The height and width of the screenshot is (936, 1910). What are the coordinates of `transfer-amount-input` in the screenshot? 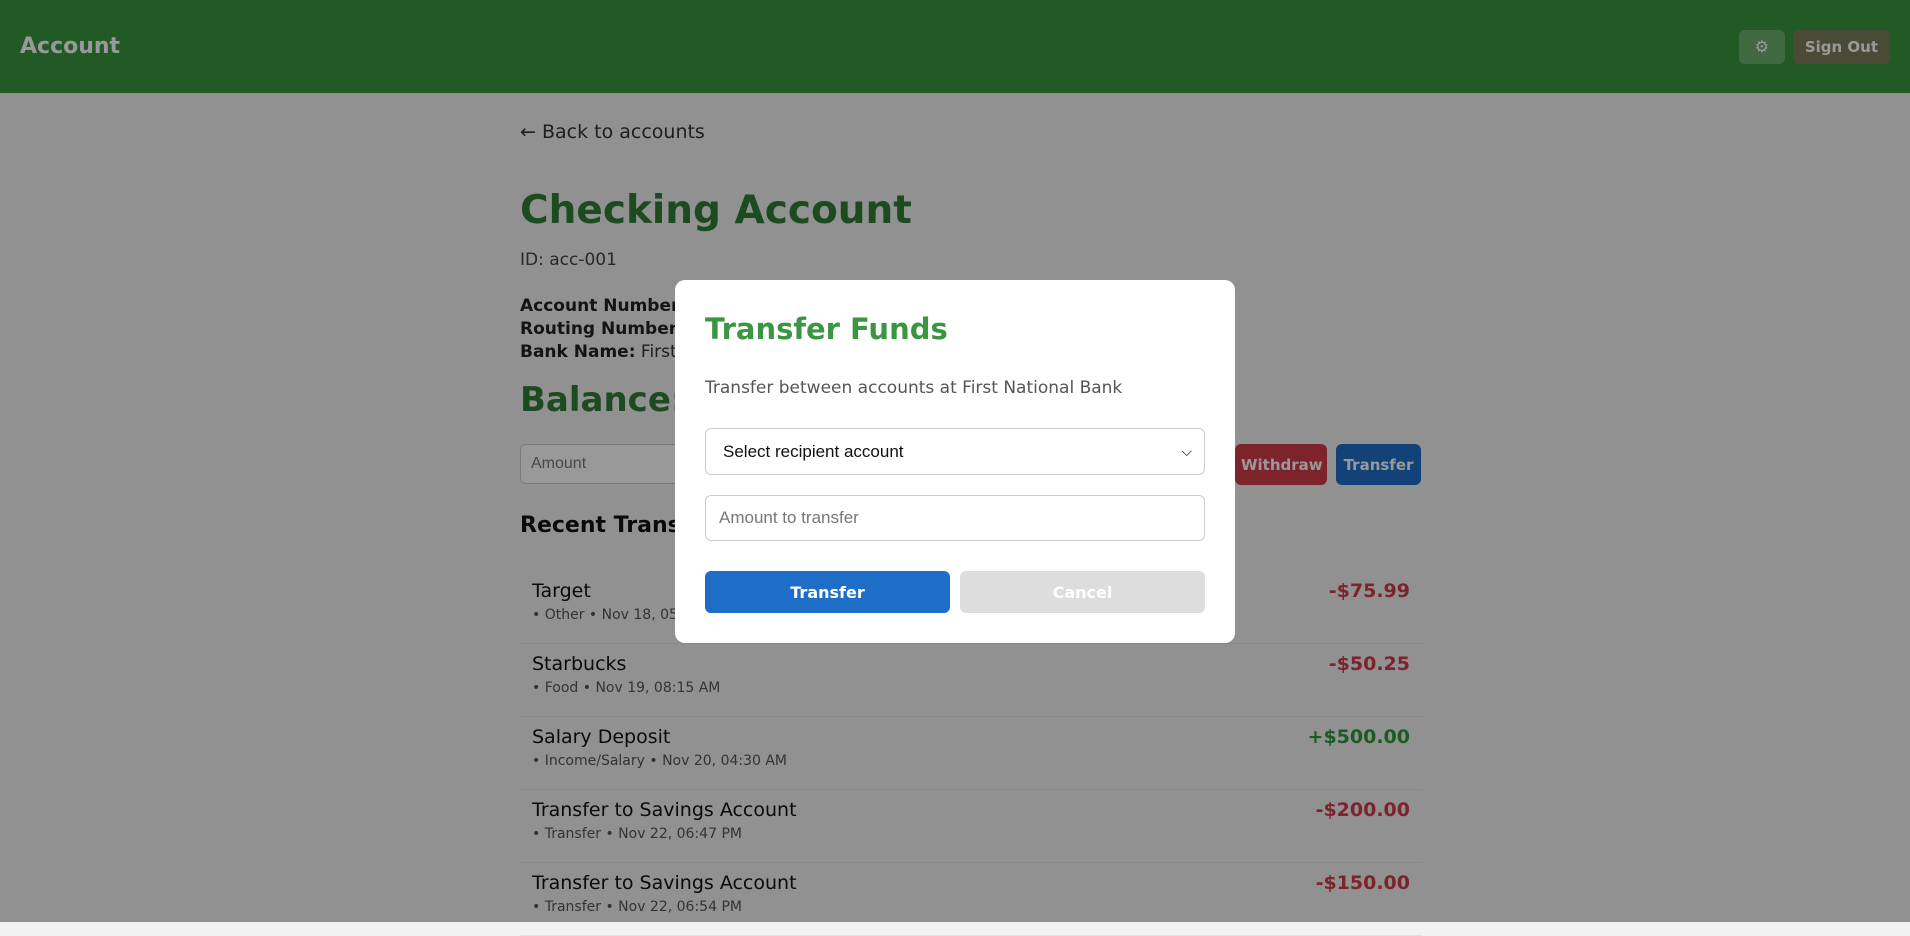 It's located at (955, 518).